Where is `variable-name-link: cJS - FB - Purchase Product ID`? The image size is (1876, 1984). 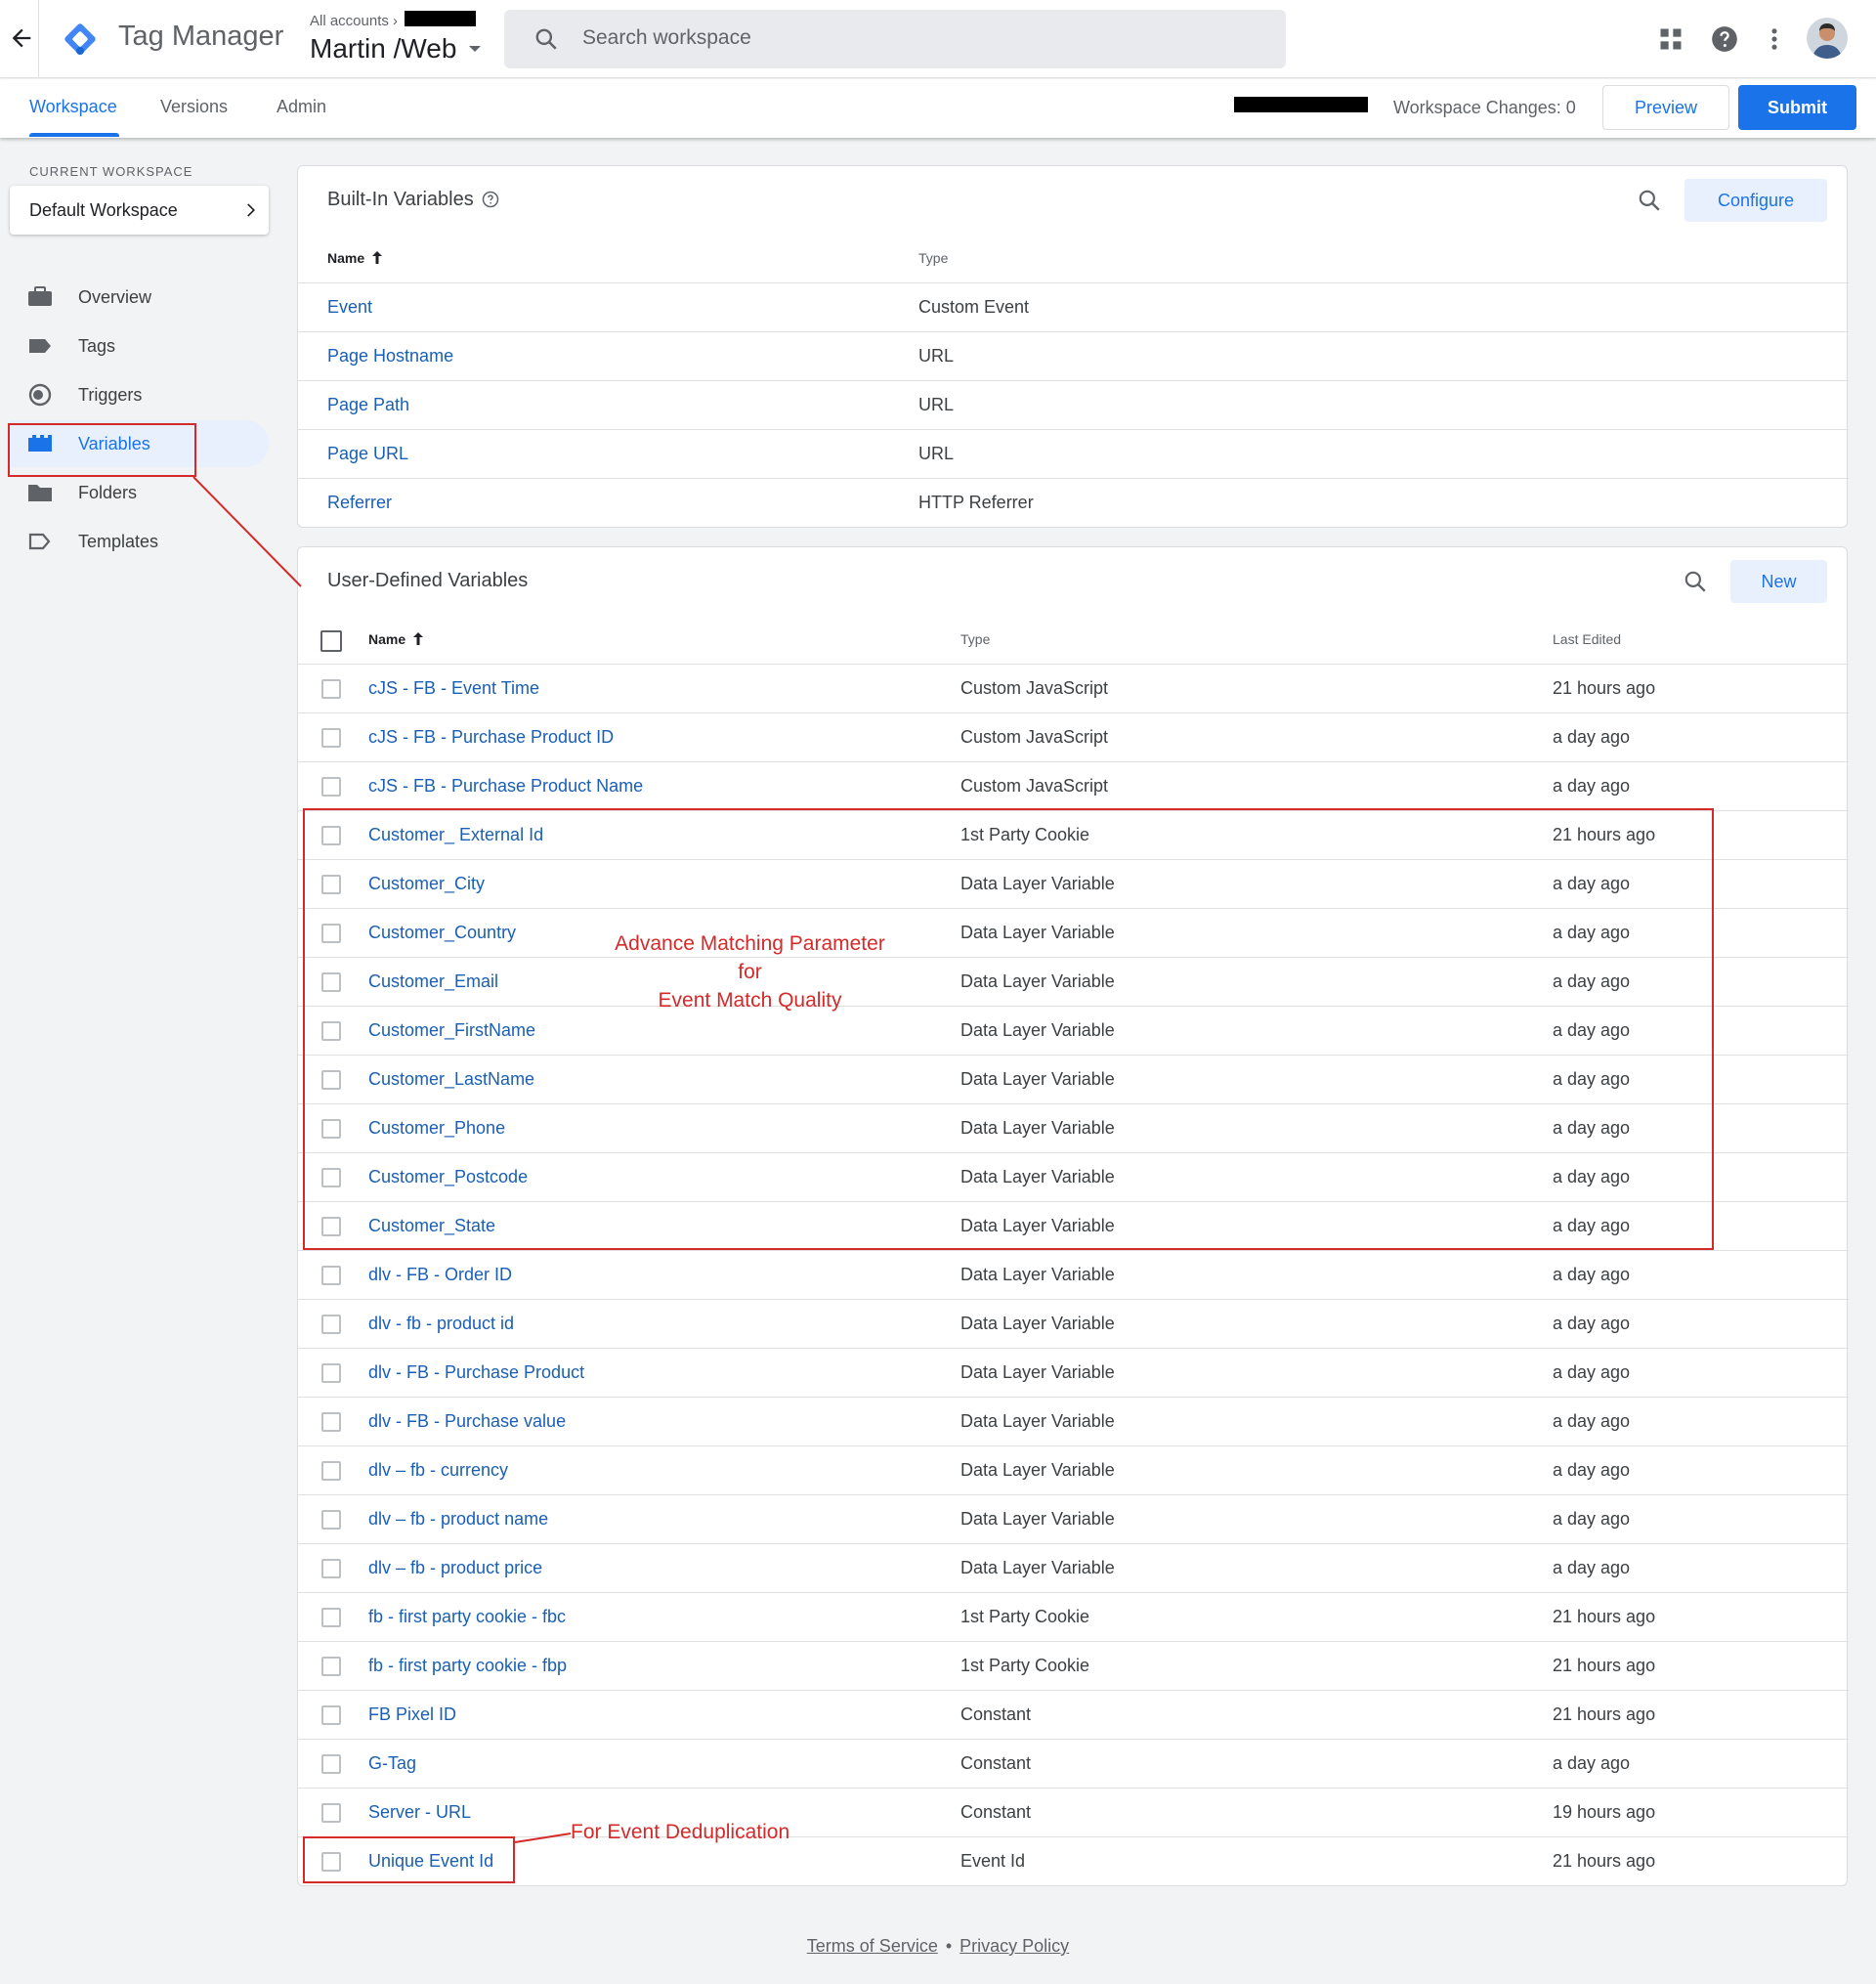
variable-name-link: cJS - FB - Purchase Product ID is located at coordinates (491, 737).